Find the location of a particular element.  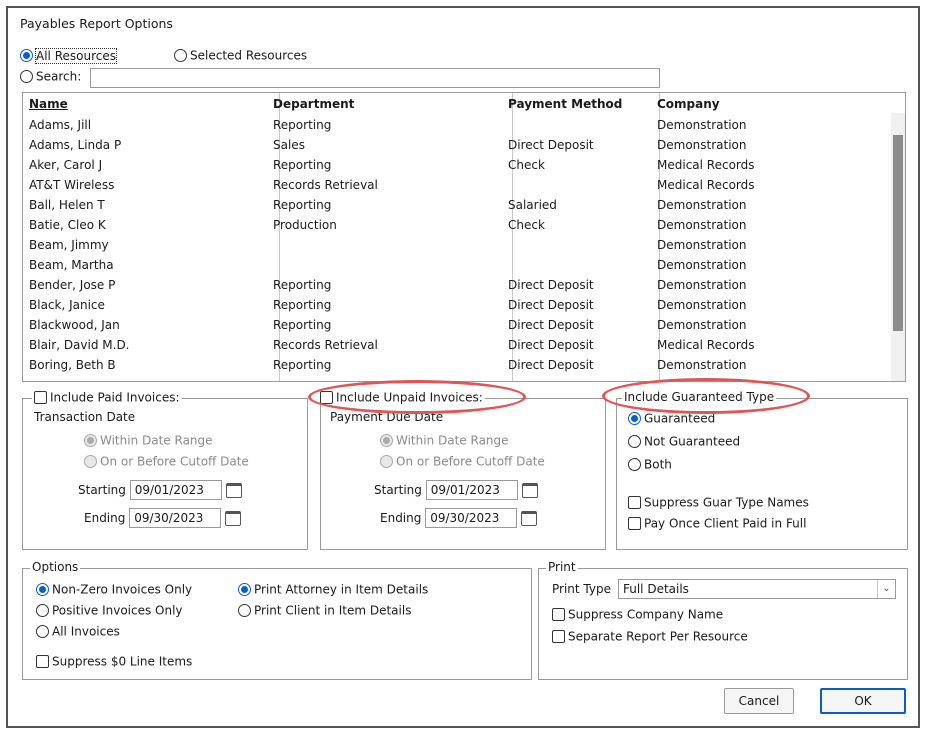

print-client-radio: Print Client in Item Details is located at coordinates (324, 610).